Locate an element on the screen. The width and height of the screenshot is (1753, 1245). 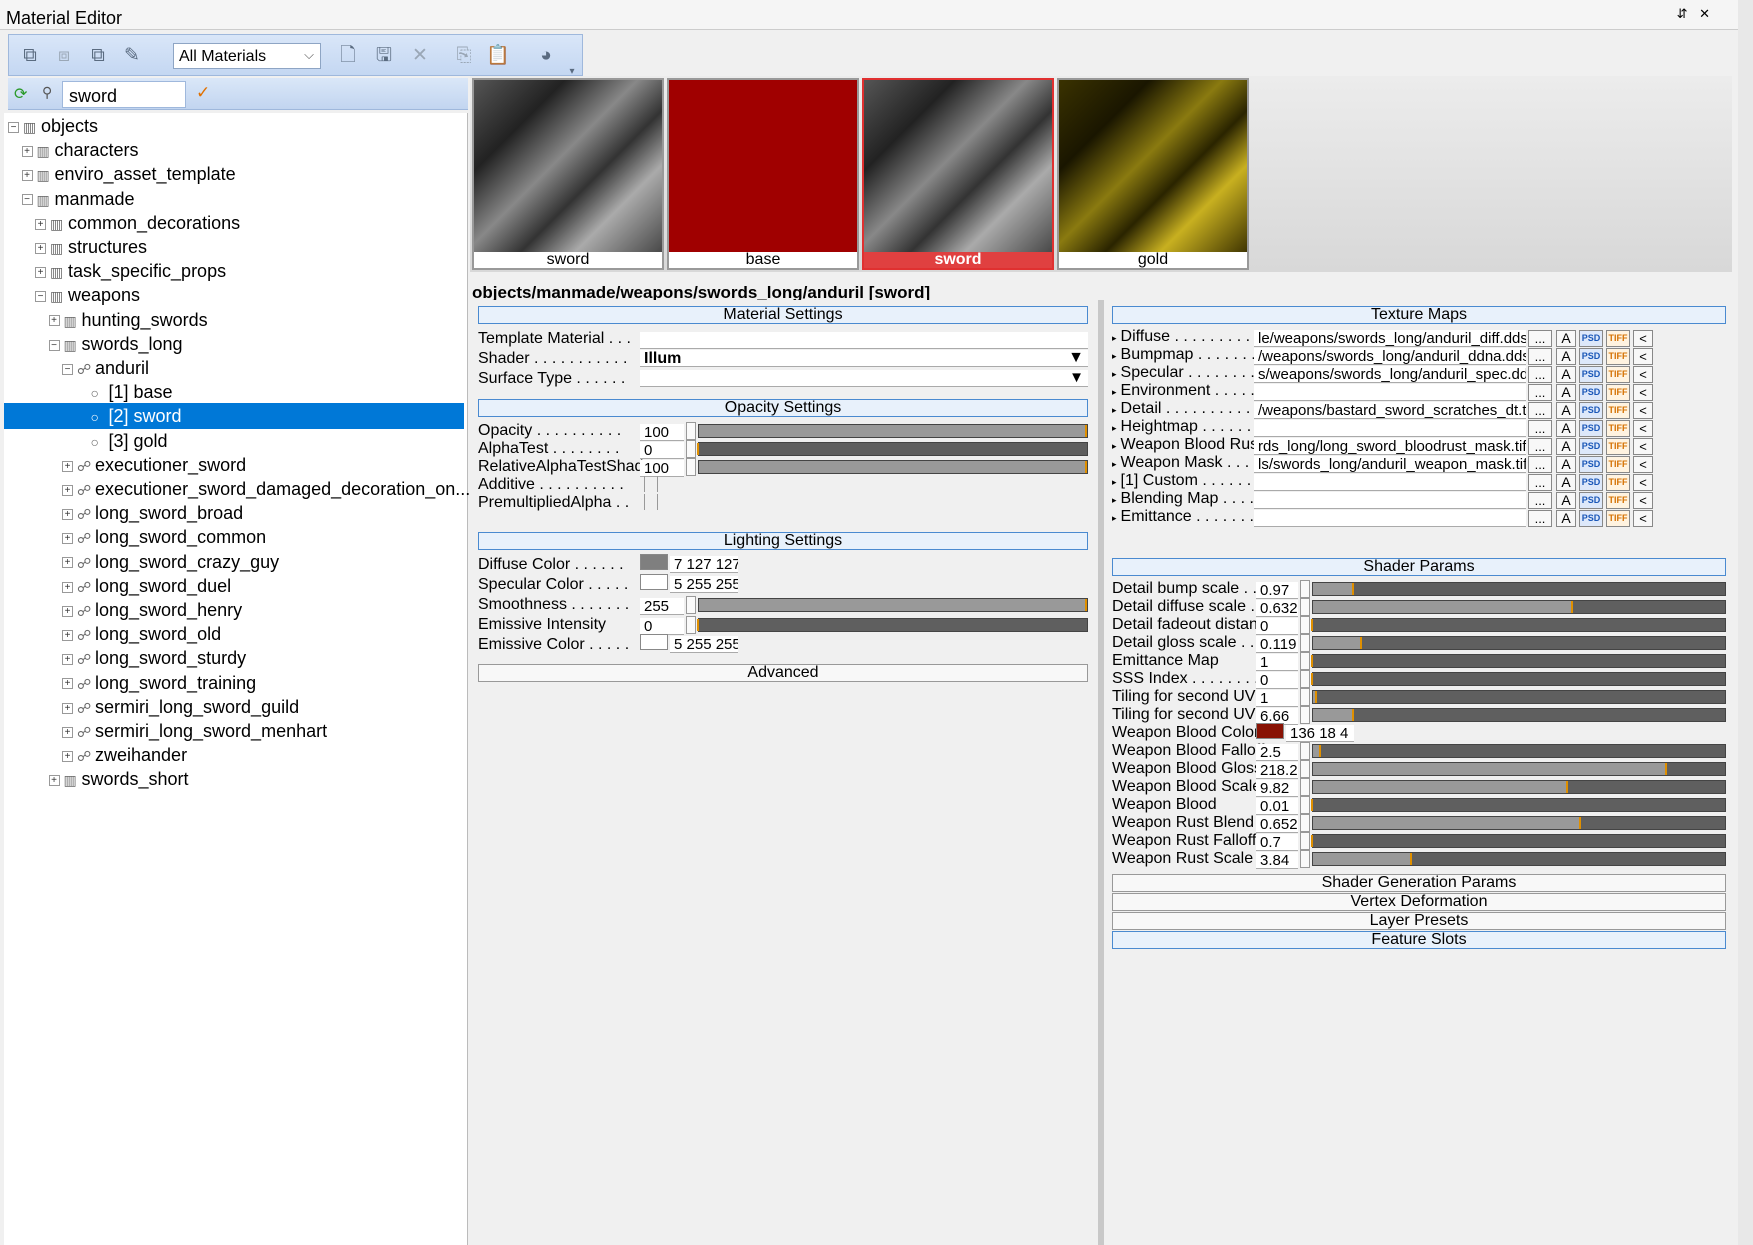
texture-path-field: ls/swords_long/anduril_weapon_mask.tif is located at coordinates (1390, 464).